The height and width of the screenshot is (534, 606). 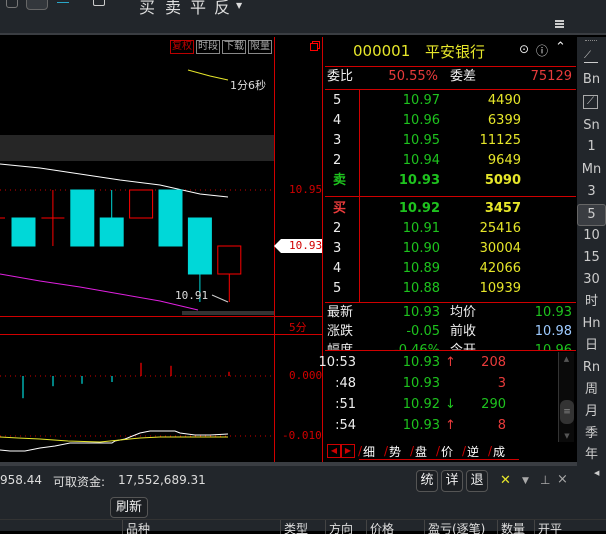 I want to click on column-header: 方向, so click(x=345, y=527).